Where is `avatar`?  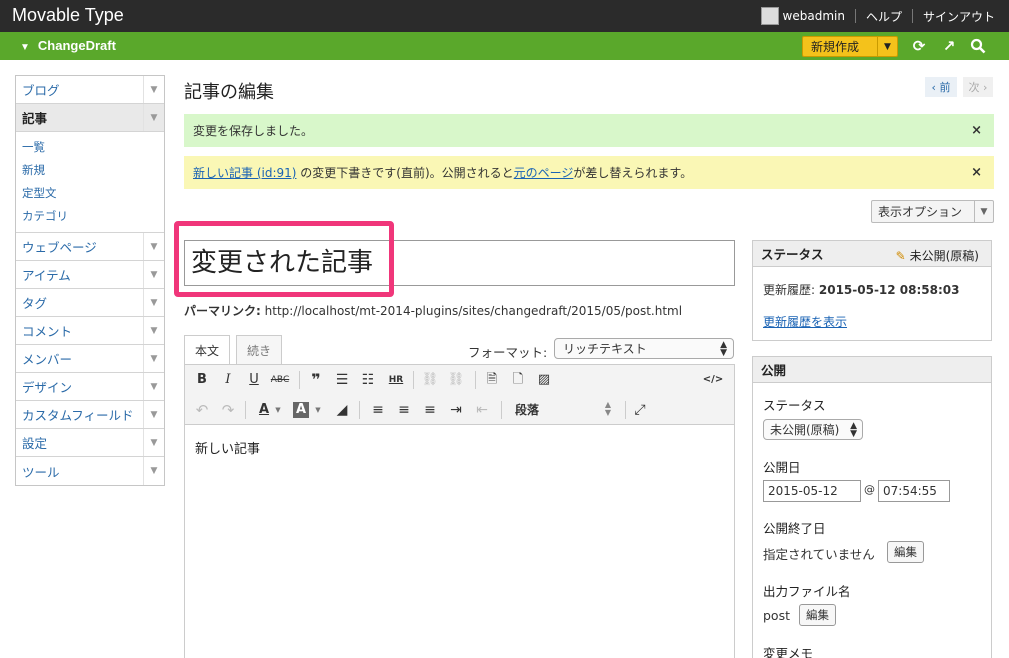 avatar is located at coordinates (769, 16).